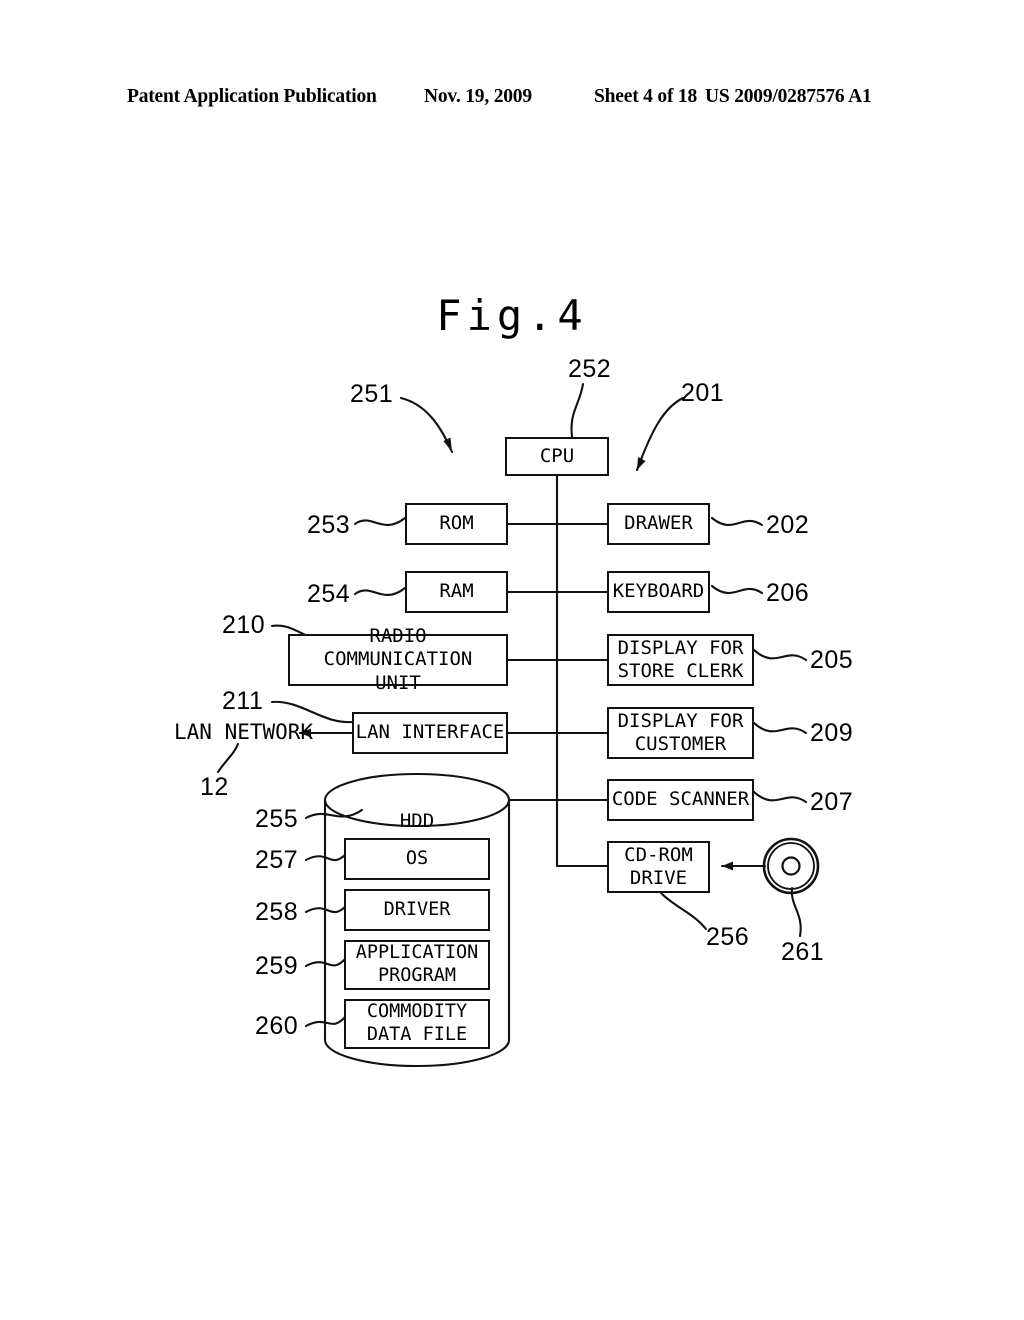 This screenshot has height=1320, width=1024. Describe the element at coordinates (417, 965) in the screenshot. I see `node-application-program: APPLICATION PROGRAM` at that location.